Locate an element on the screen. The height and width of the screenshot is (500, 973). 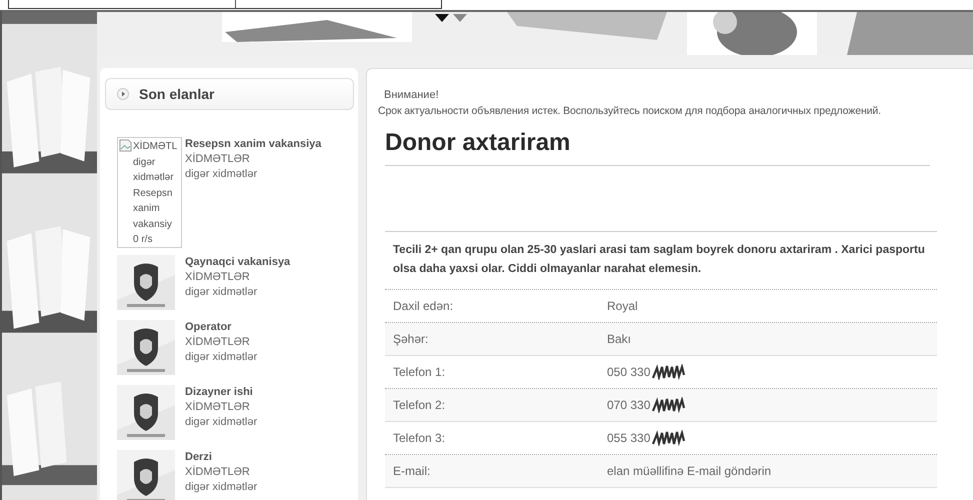
detail-label: Telefon 3: is located at coordinates (419, 438).